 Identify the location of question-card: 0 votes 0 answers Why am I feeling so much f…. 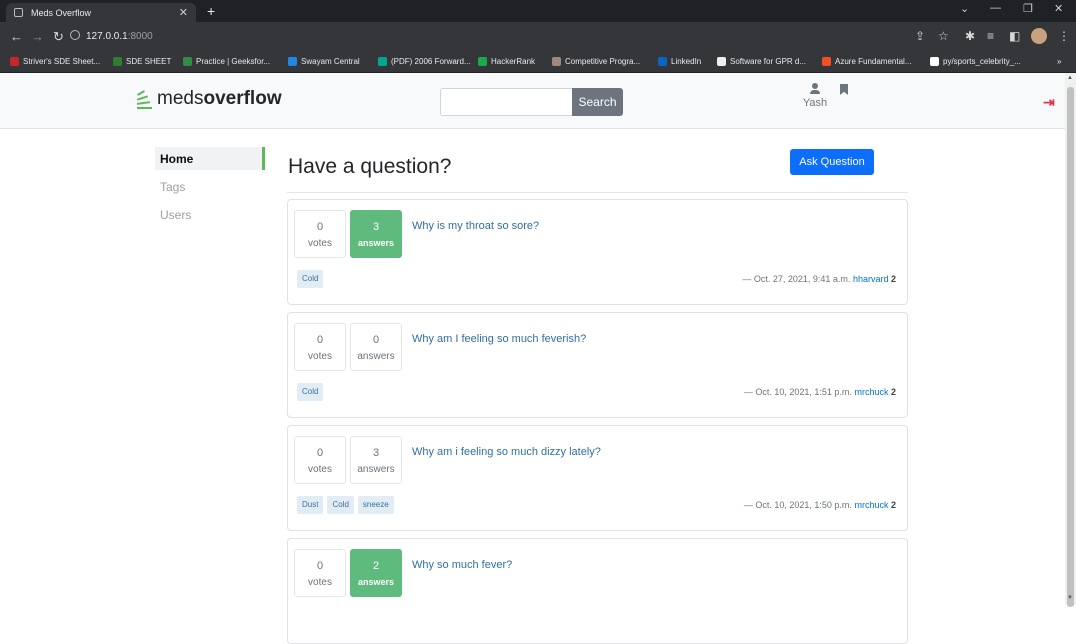
(597, 365).